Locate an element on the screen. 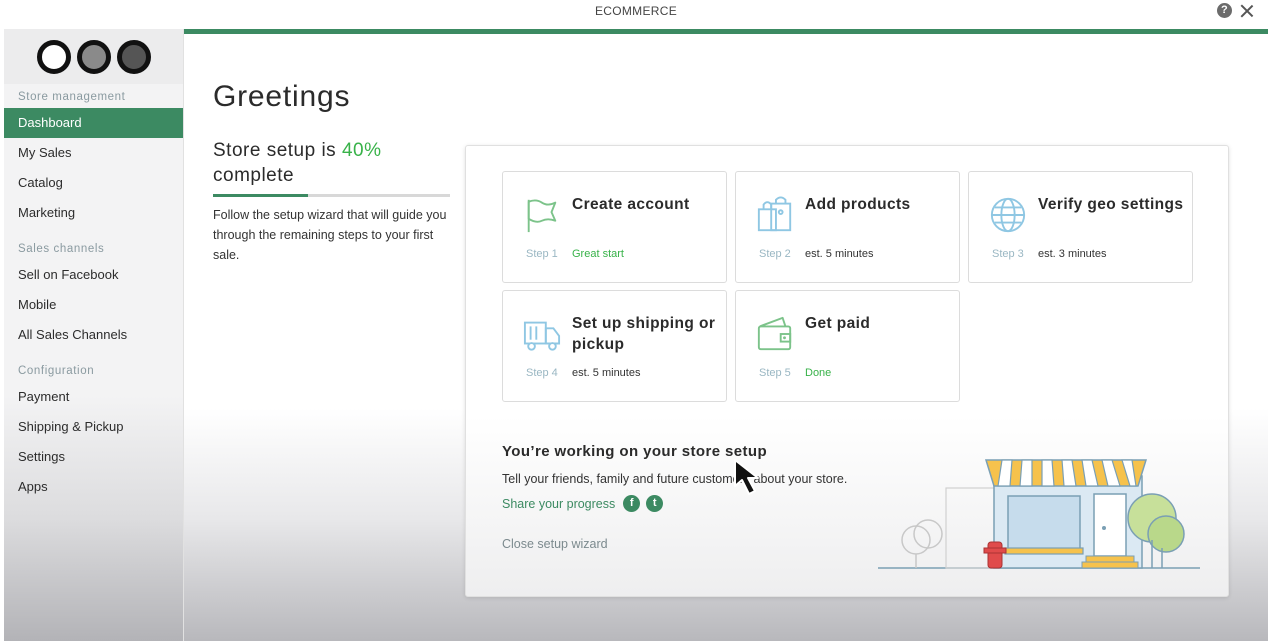 The width and height of the screenshot is (1272, 641). shopping-bags-icon is located at coordinates (774, 214).